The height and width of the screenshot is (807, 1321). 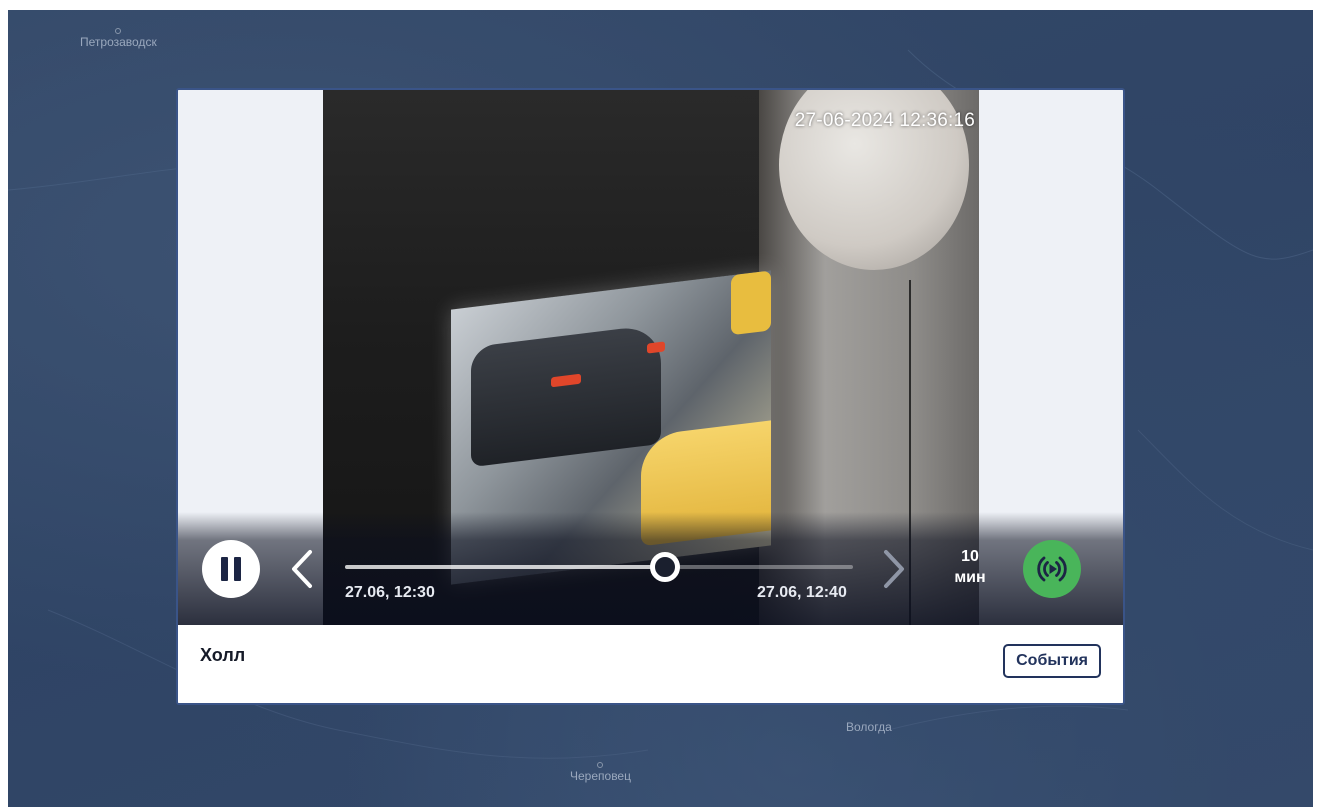 I want to click on timeline-track, so click(x=599, y=567).